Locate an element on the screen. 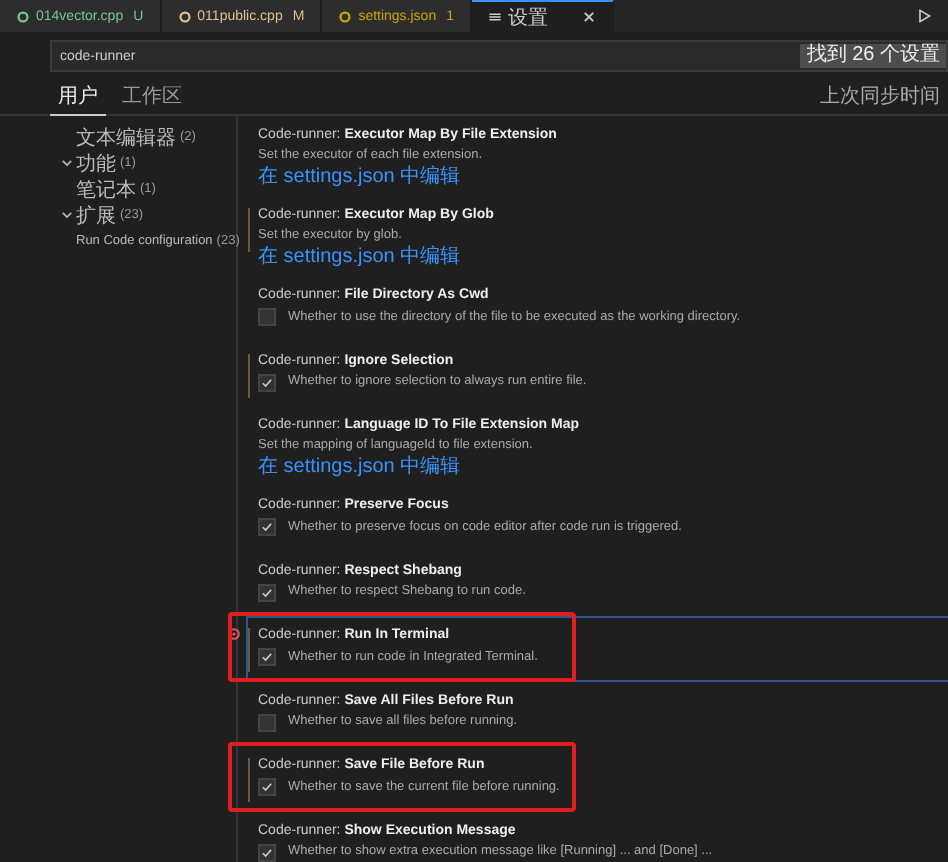  result-count: 找到 26 个设置 is located at coordinates (873, 56).